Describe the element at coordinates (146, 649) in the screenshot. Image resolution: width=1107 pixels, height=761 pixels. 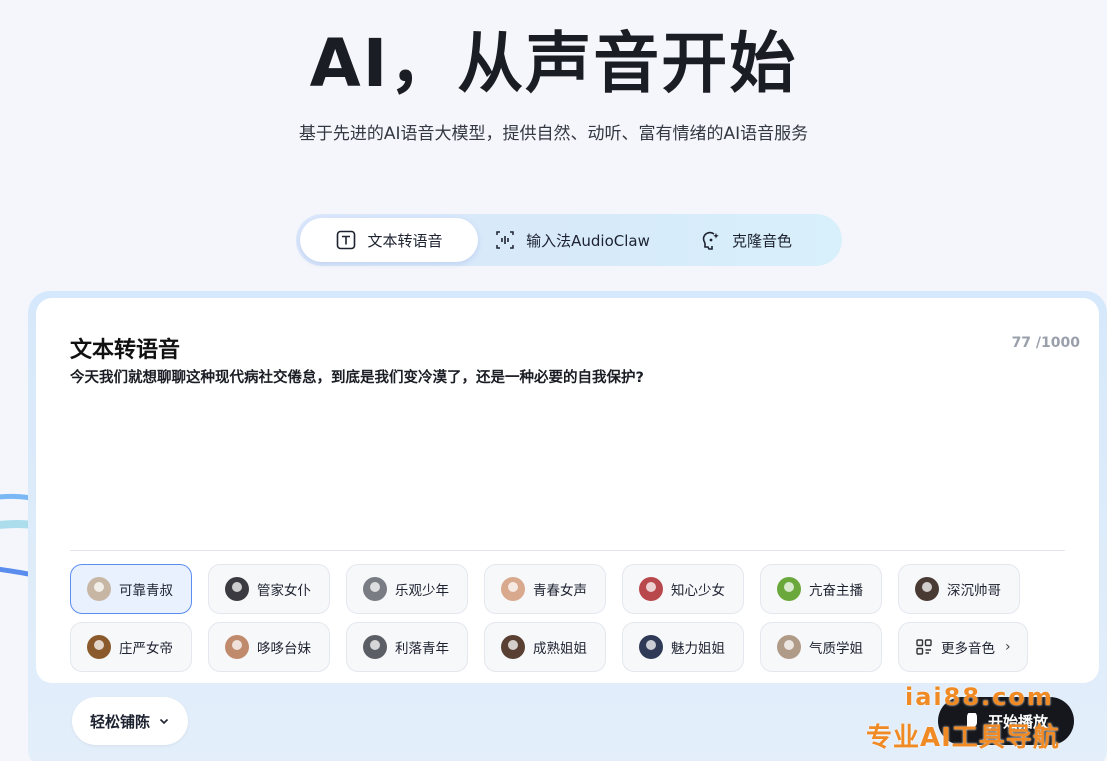
I see `voice-label: 庄严女帝` at that location.